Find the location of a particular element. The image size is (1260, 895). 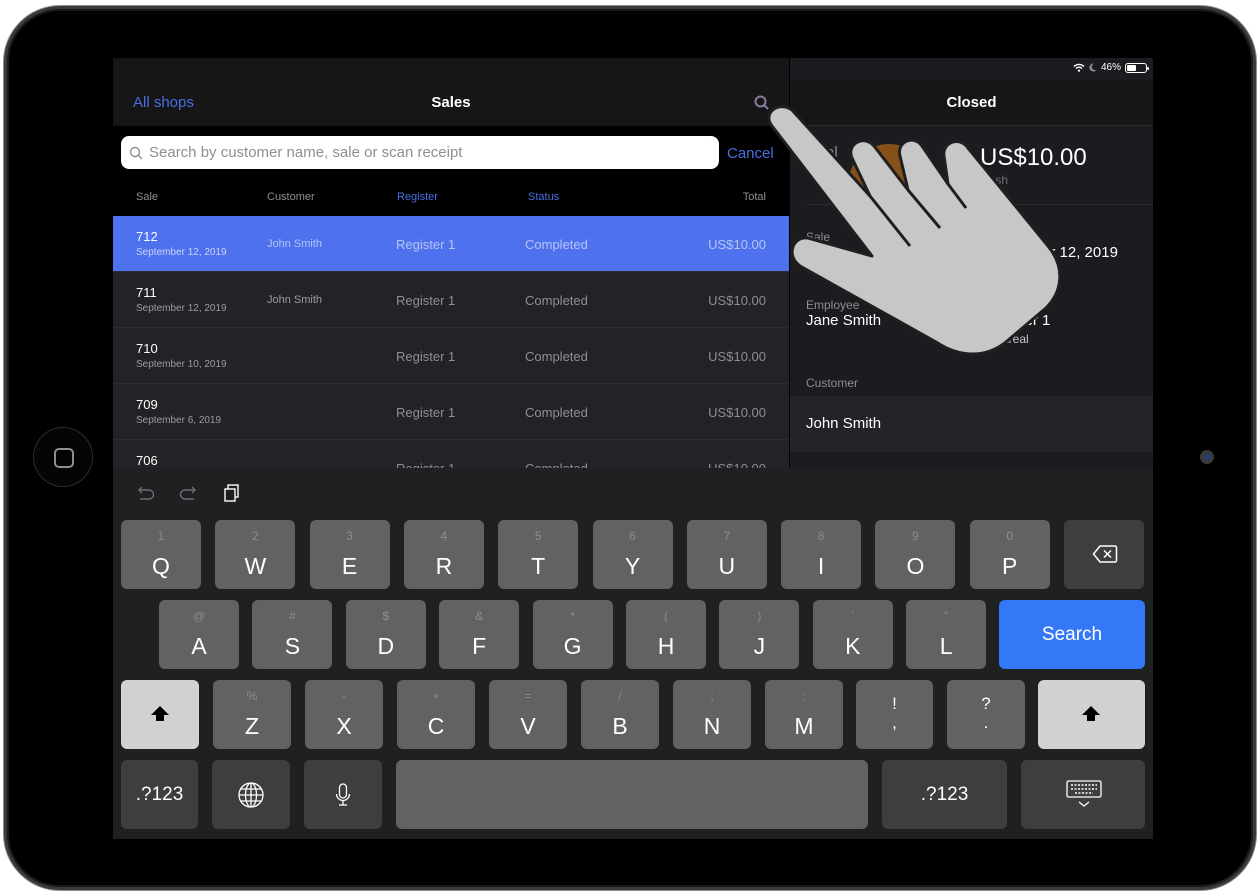

backspace-key is located at coordinates (1104, 554).